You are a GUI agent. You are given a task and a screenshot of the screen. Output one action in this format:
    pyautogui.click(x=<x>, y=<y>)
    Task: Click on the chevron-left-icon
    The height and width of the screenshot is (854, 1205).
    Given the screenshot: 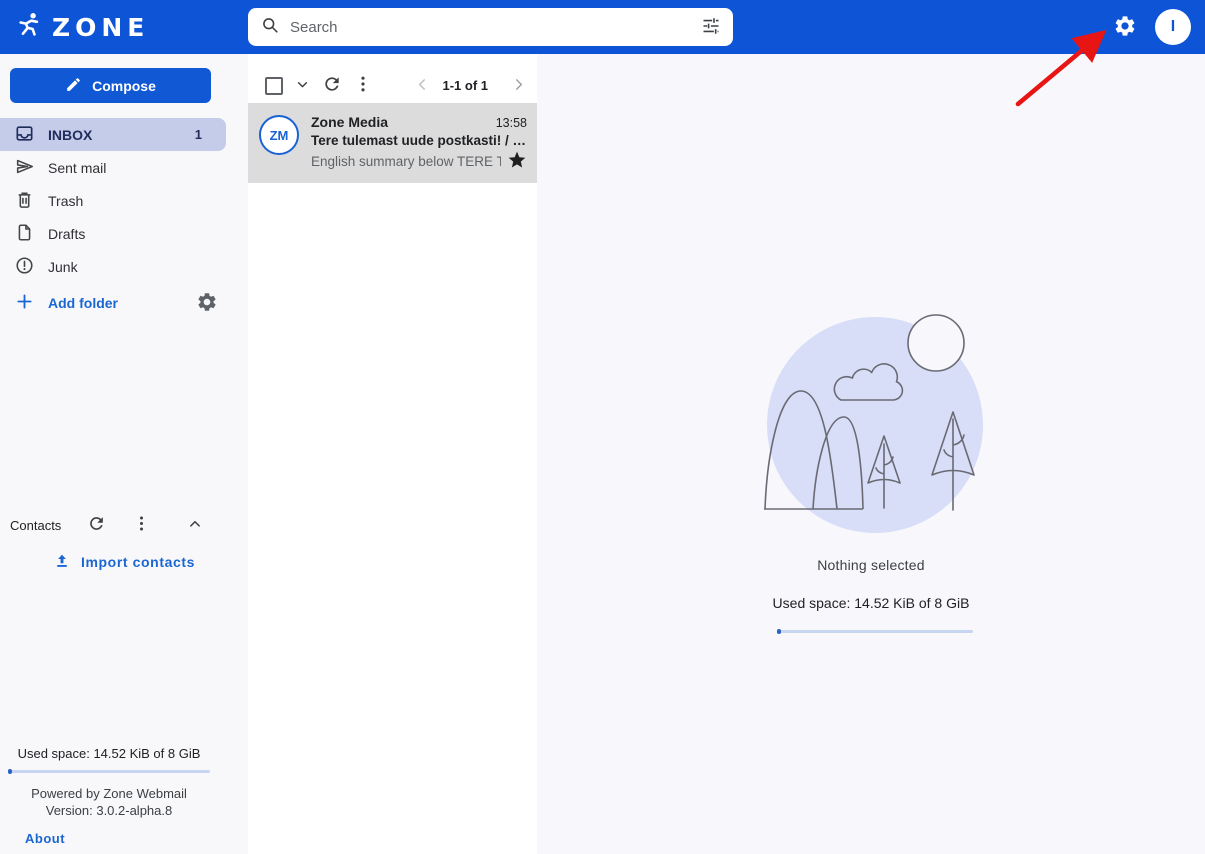 What is the action you would take?
    pyautogui.click(x=422, y=86)
    